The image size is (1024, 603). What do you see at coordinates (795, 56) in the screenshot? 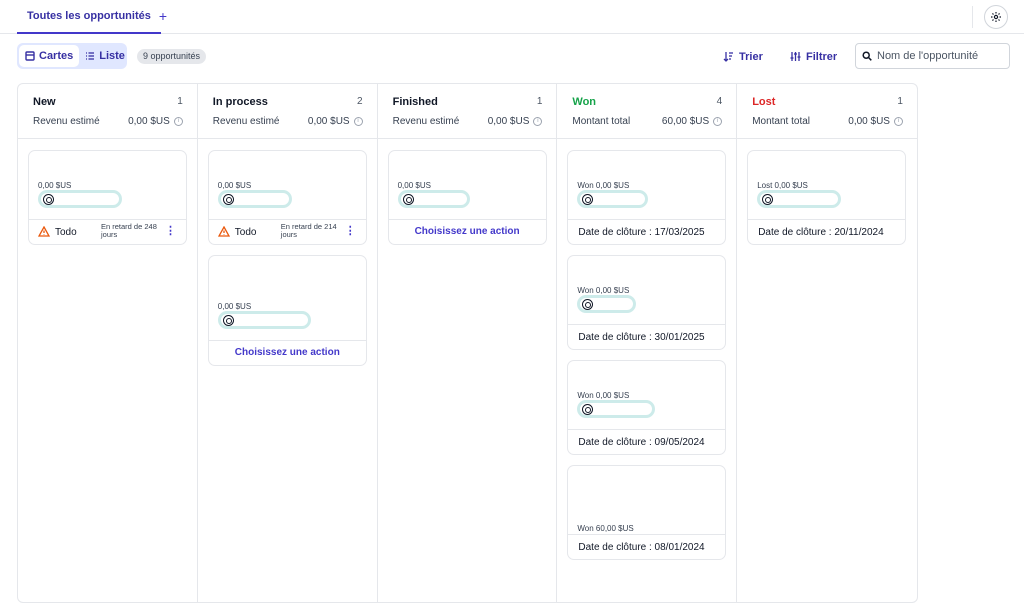
I see `filter-icon` at bounding box center [795, 56].